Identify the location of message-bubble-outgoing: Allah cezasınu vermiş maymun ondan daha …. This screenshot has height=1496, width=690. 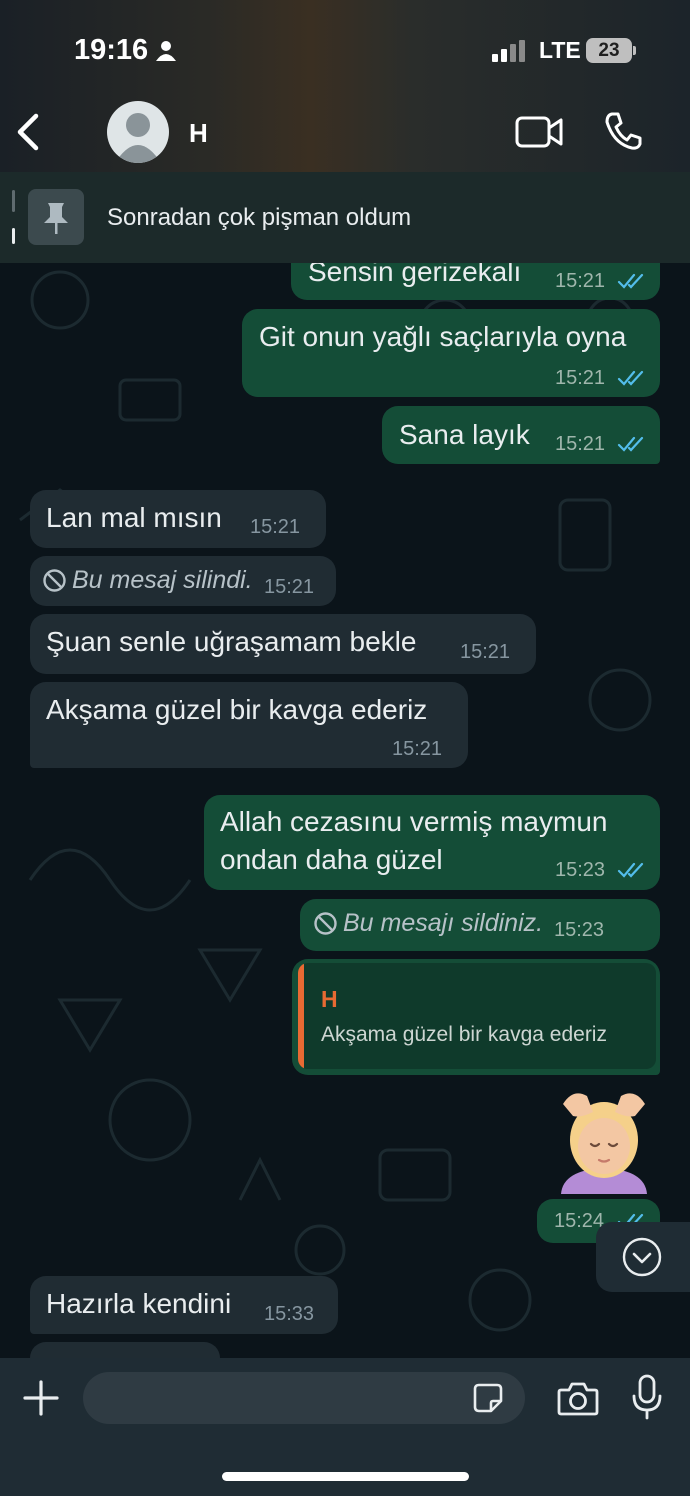
(432, 842).